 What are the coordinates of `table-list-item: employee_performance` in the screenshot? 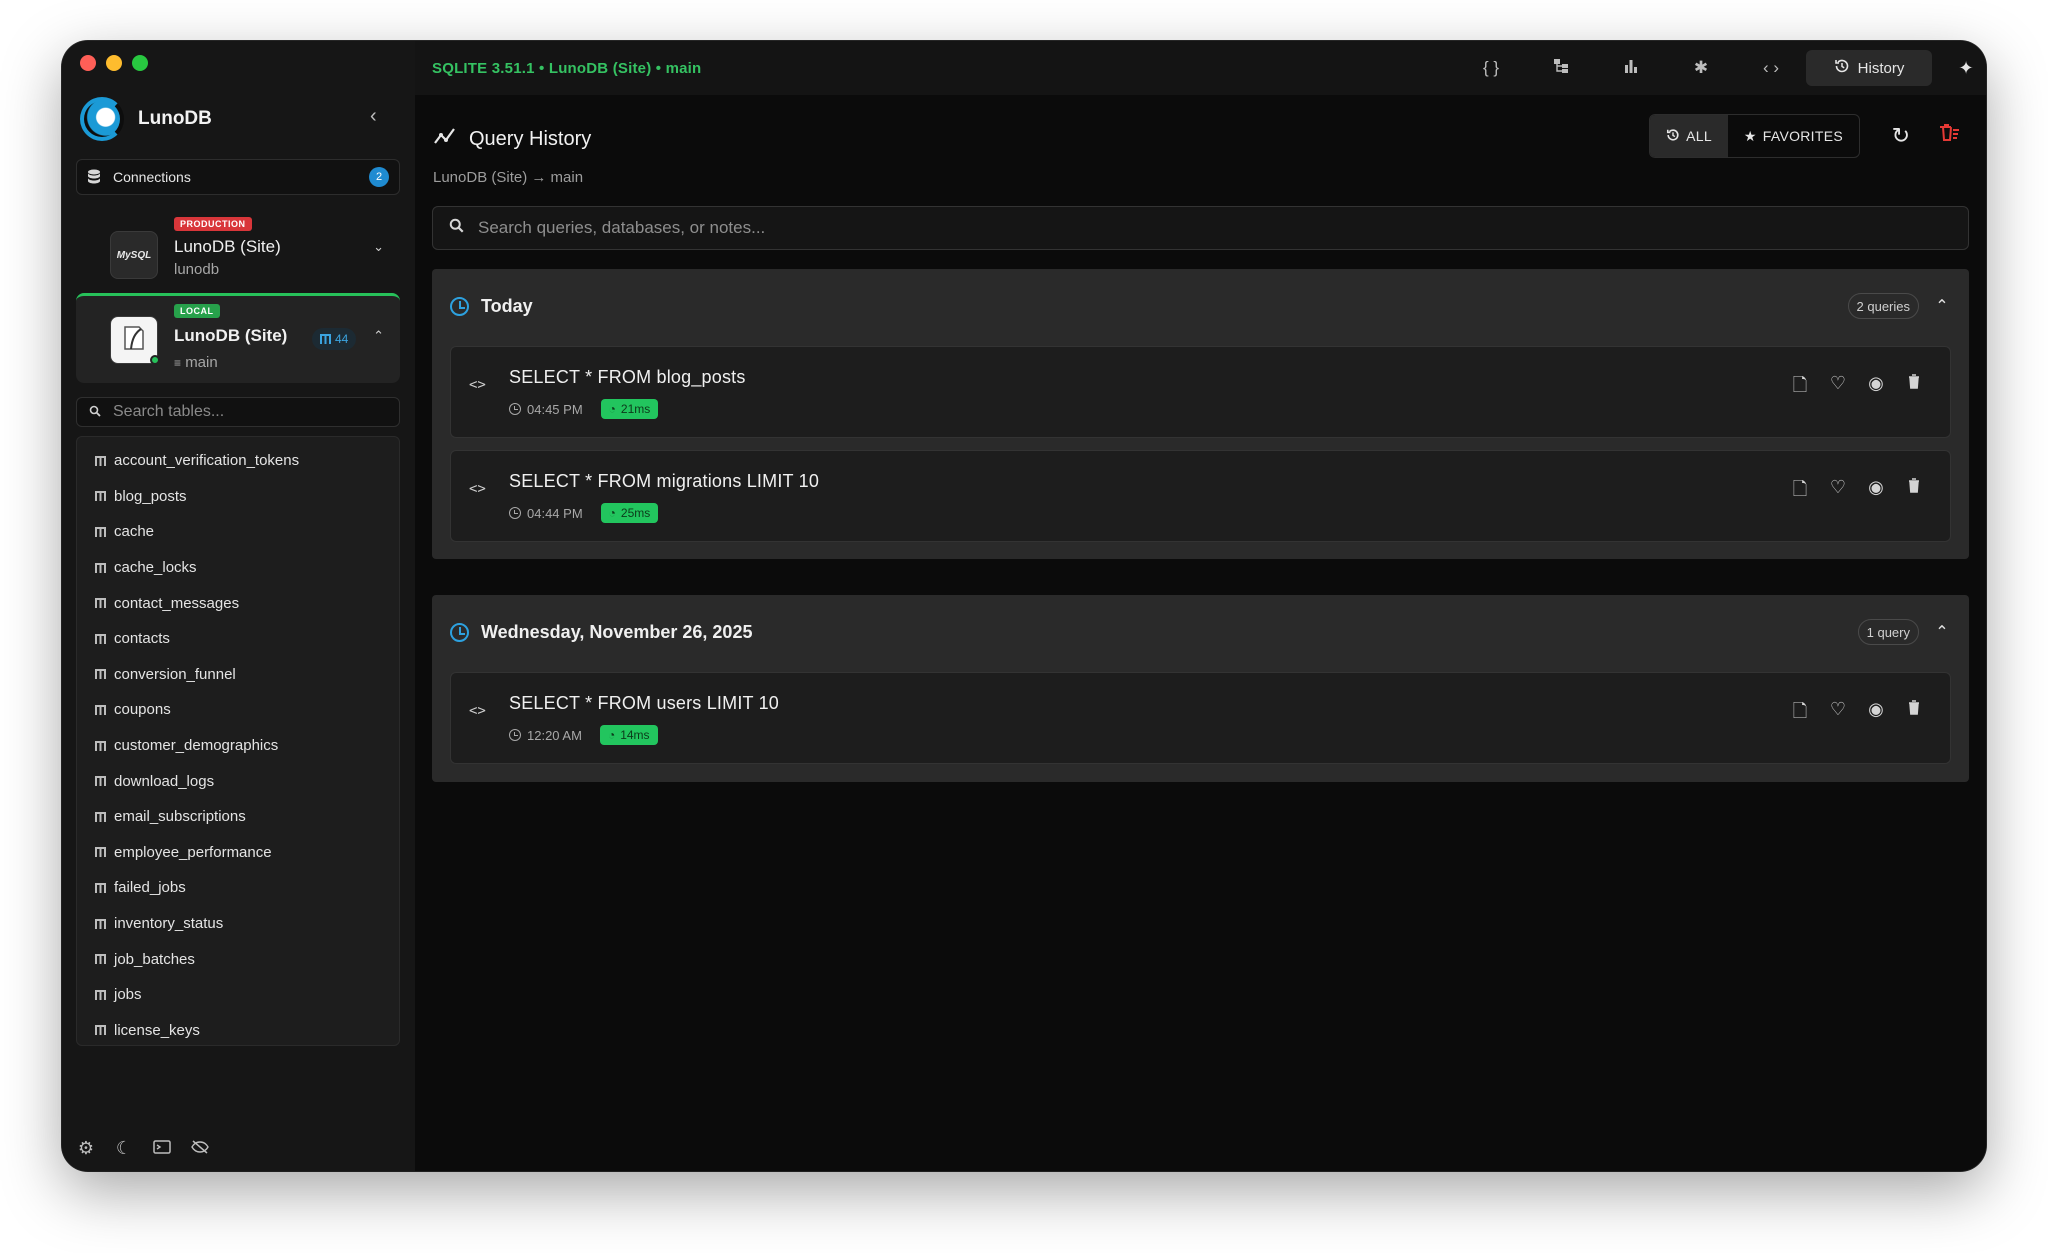 It's located at (238, 853).